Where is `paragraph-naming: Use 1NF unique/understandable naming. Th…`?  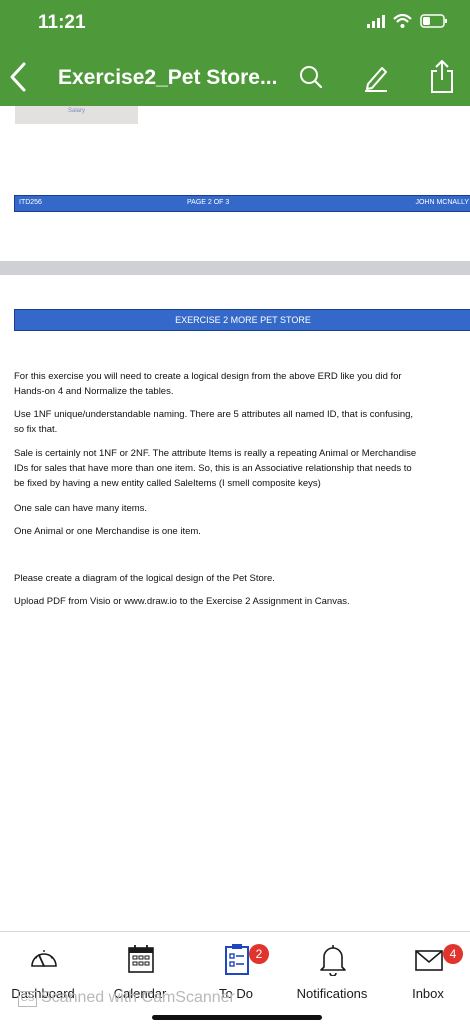
paragraph-naming: Use 1NF unique/understandable naming. Th… is located at coordinates (214, 422).